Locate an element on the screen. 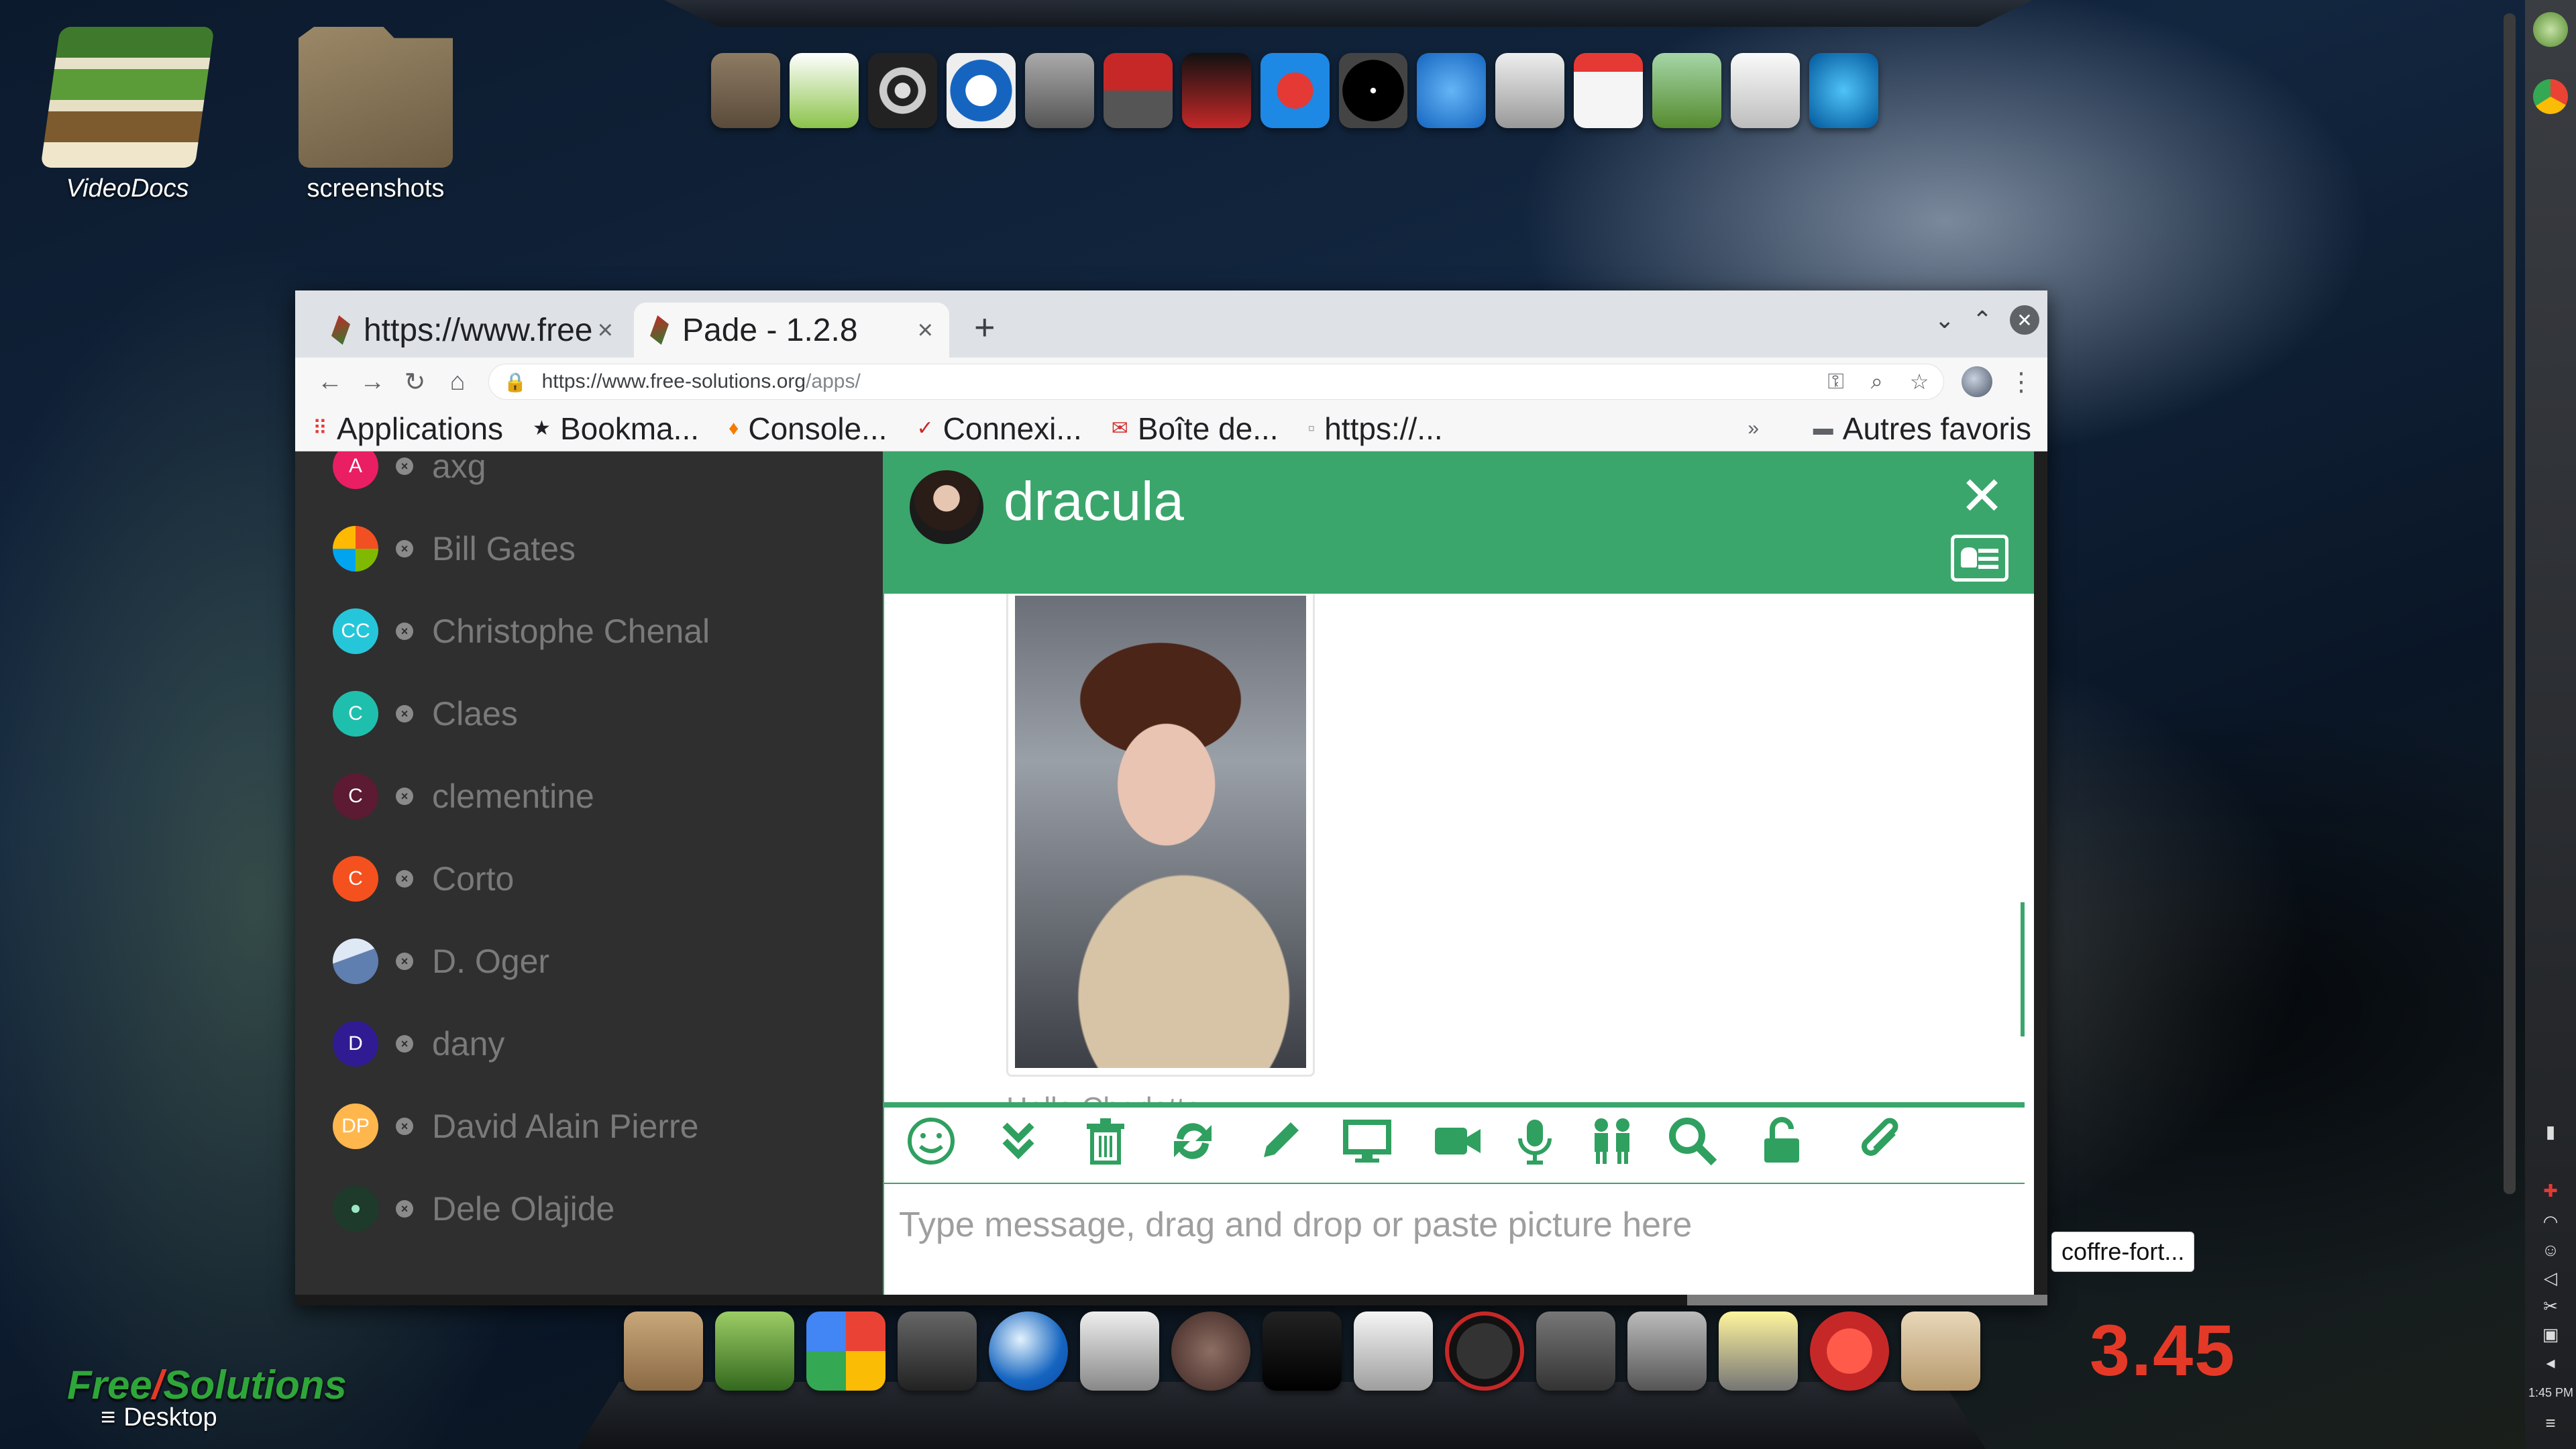 The height and width of the screenshot is (1449, 2576). news-icon is located at coordinates (1766, 90).